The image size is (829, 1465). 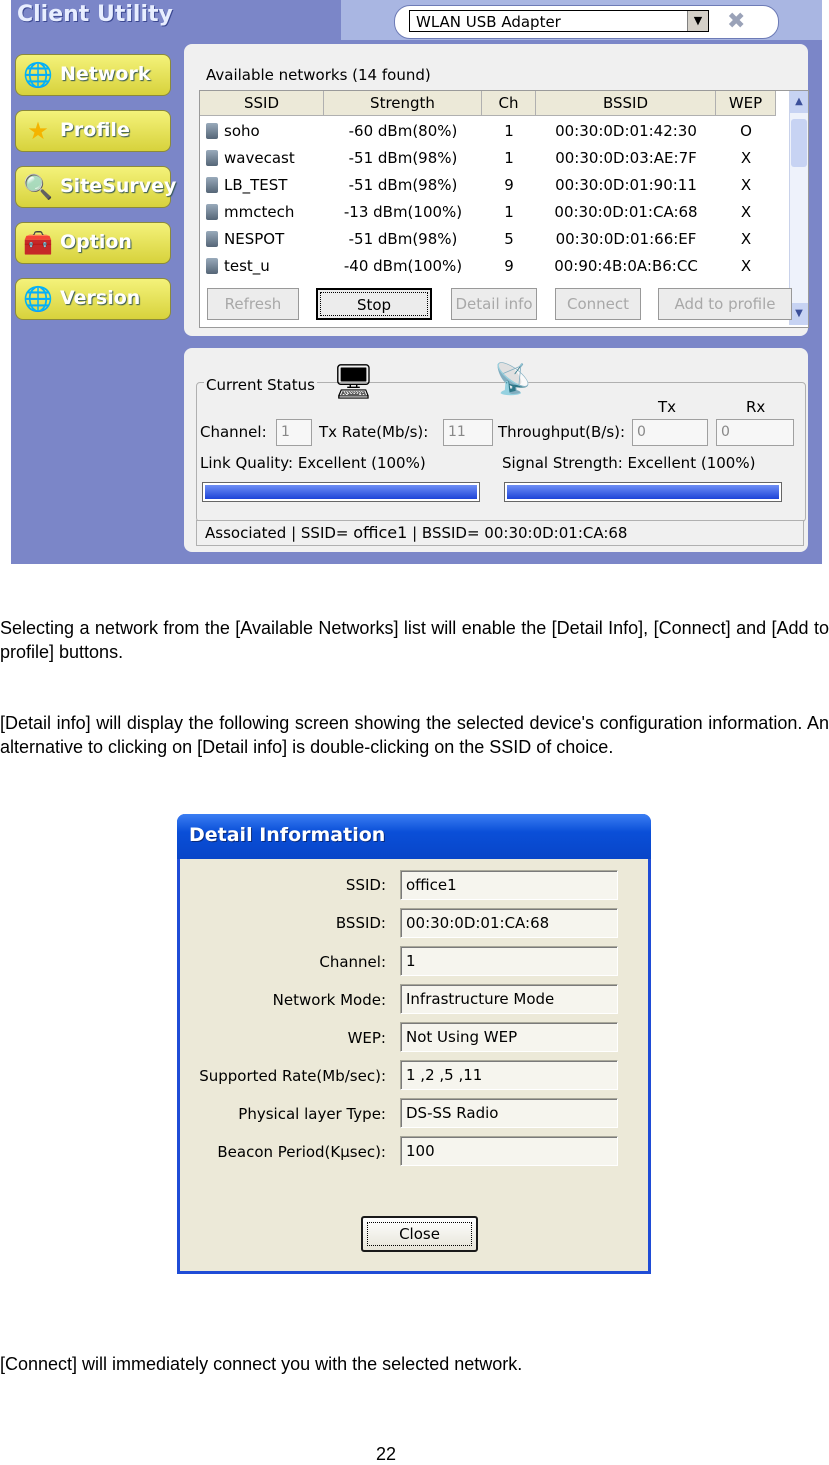 What do you see at coordinates (38, 243) in the screenshot?
I see `toolbox-icon: 🧰` at bounding box center [38, 243].